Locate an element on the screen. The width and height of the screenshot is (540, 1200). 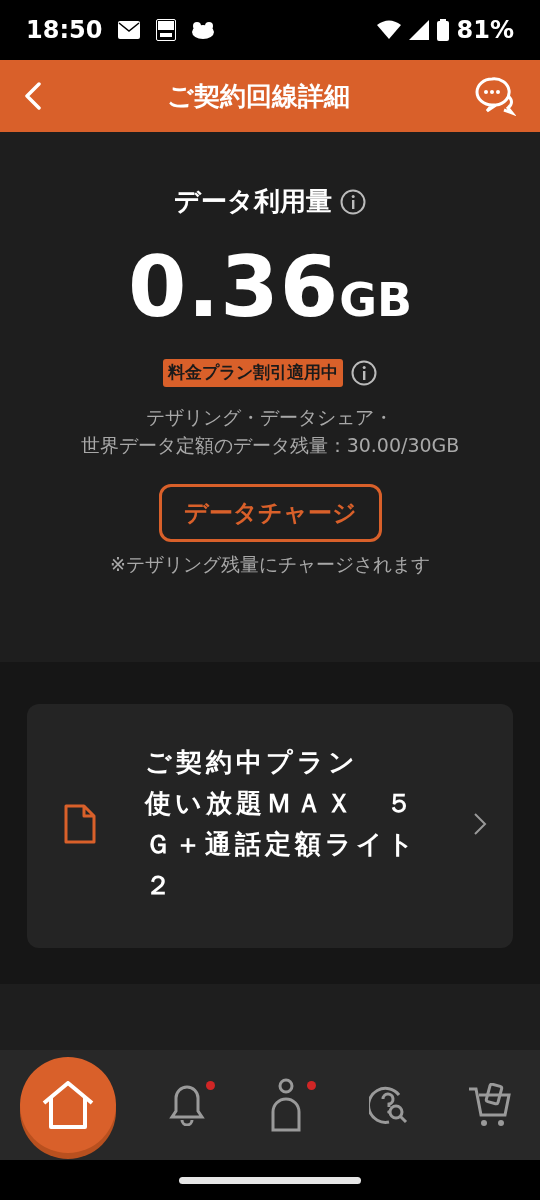
cart-icon is located at coordinates (489, 1105).